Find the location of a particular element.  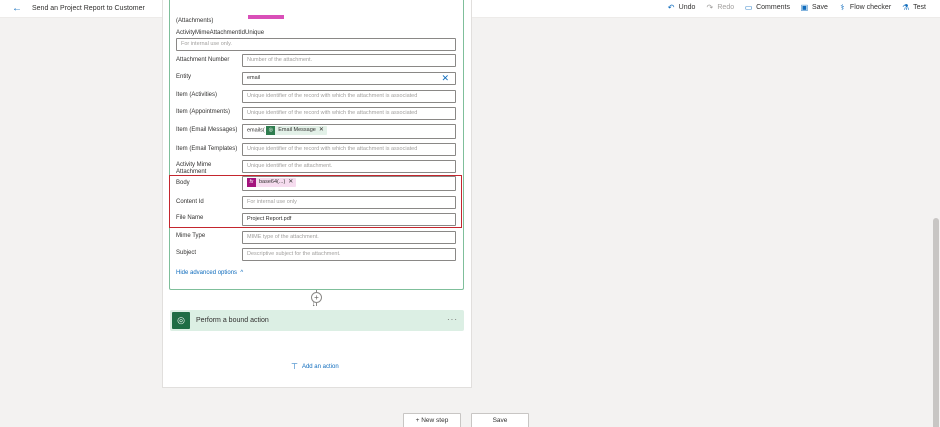

test-button: ⚗ Test is located at coordinates (913, 7).